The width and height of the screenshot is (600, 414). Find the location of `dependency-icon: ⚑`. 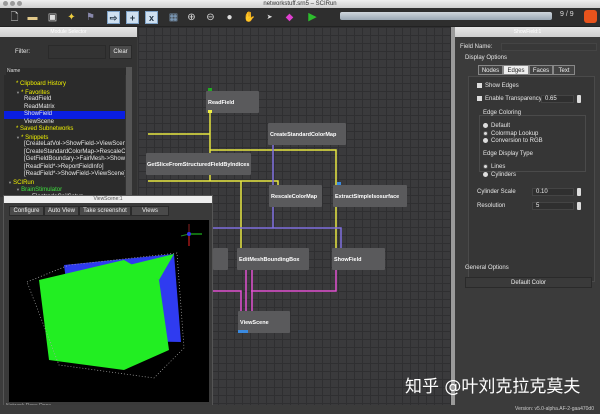

dependency-icon: ⚑ is located at coordinates (90, 17).